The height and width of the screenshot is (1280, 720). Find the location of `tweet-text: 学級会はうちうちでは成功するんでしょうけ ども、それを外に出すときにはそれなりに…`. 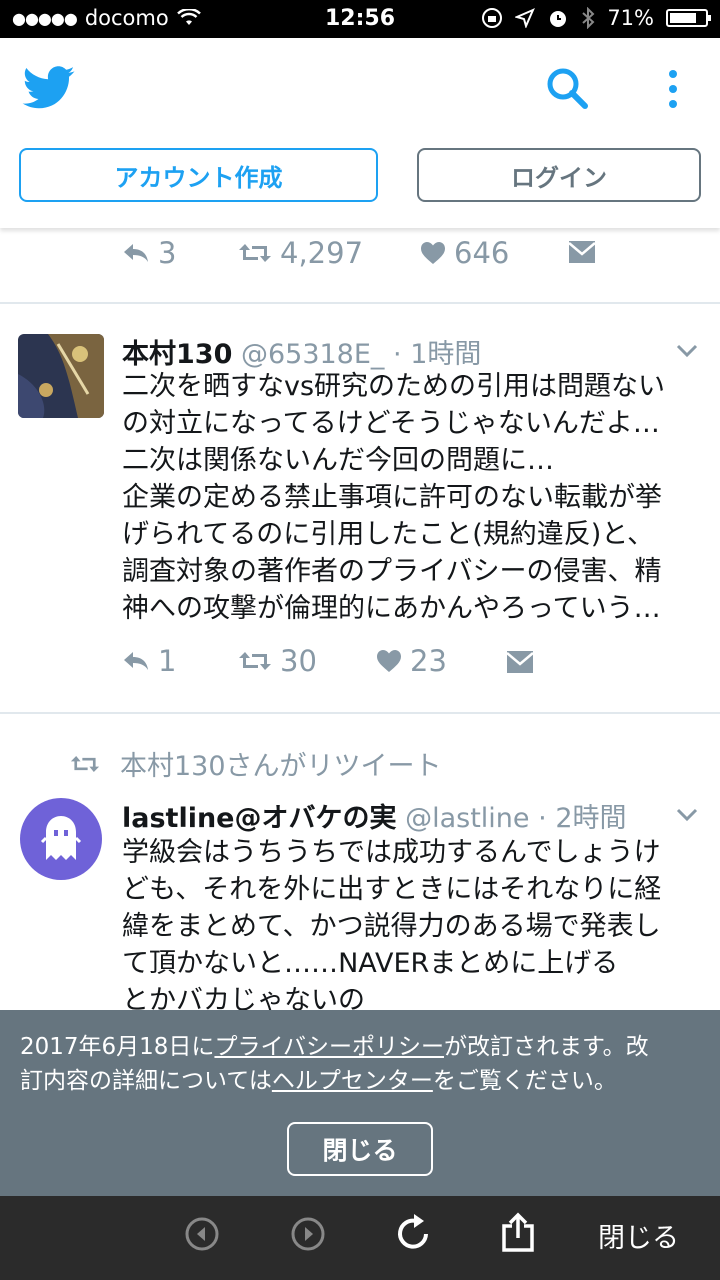

tweet-text: 学級会はうちうちでは成功するんでしょうけ ども、それを外に出すときにはそれなりに… is located at coordinates (412, 926).